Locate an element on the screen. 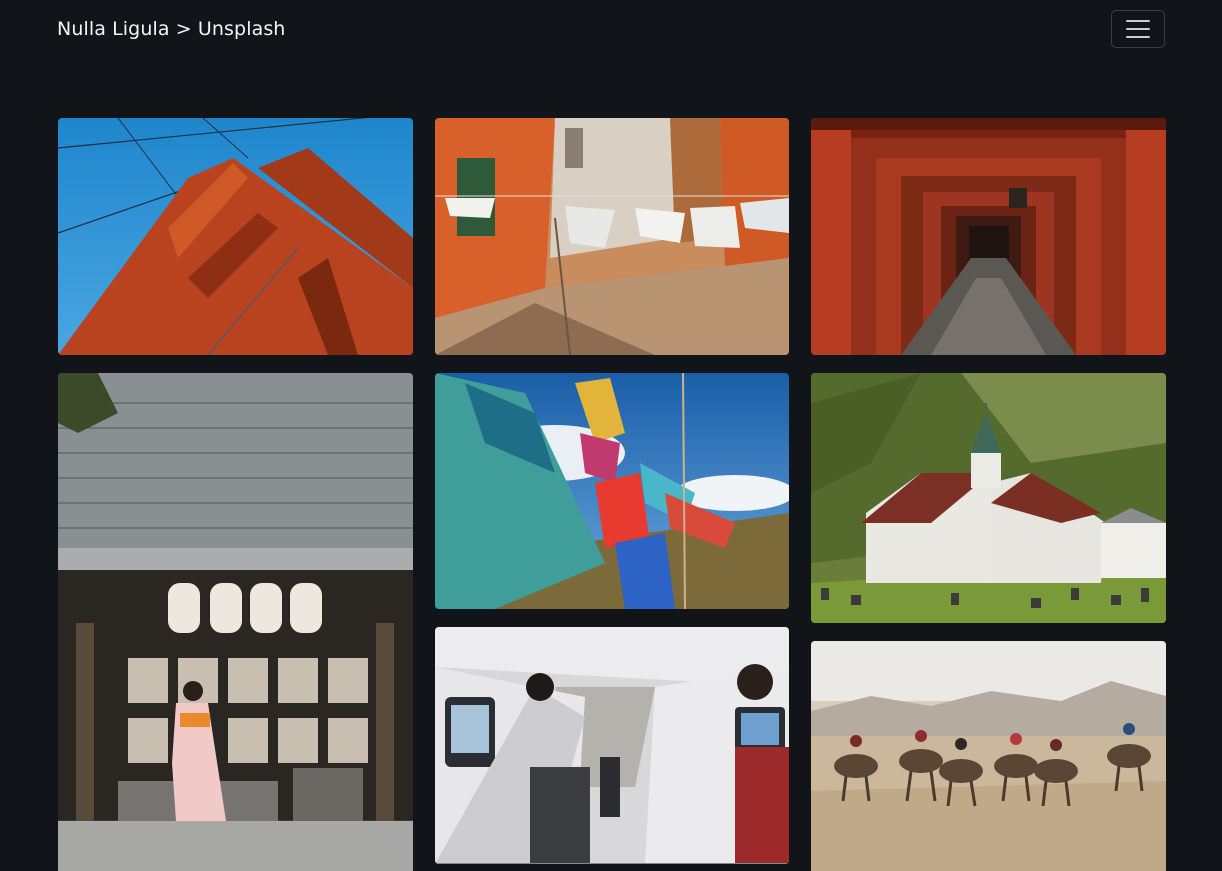 Image resolution: width=1222 pixels, height=871 pixels. navbar-toggler-button is located at coordinates (1138, 29).